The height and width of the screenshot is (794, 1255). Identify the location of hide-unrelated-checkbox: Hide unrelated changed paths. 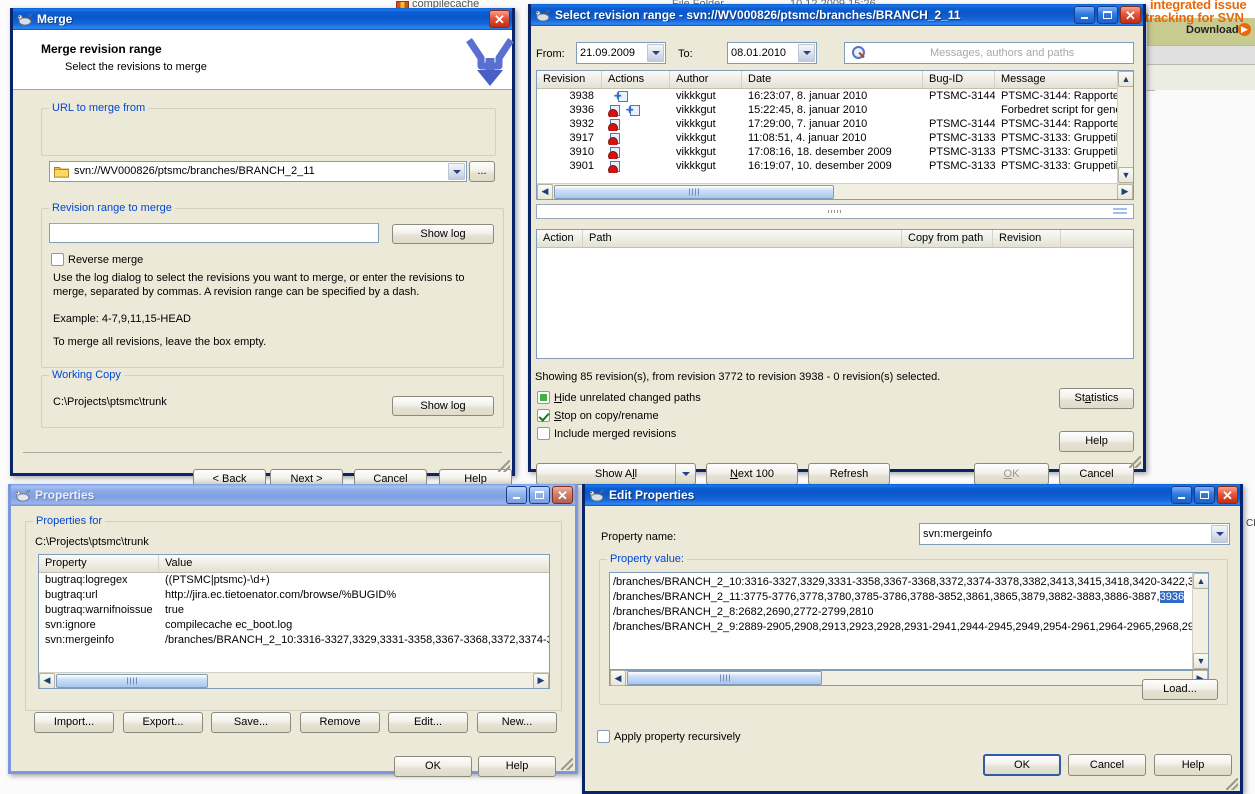
(619, 397).